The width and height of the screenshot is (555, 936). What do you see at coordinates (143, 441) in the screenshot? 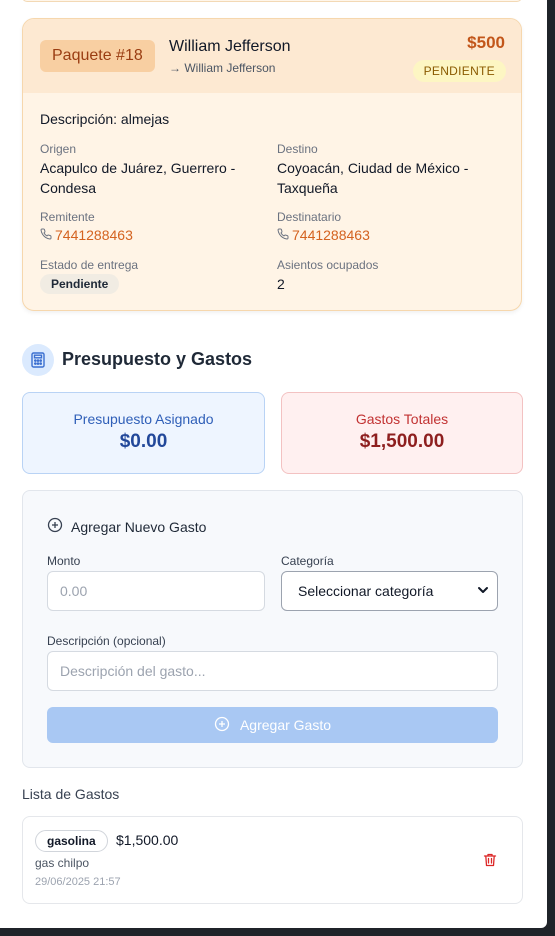
I see `assigned-budget-value: $0.00` at bounding box center [143, 441].